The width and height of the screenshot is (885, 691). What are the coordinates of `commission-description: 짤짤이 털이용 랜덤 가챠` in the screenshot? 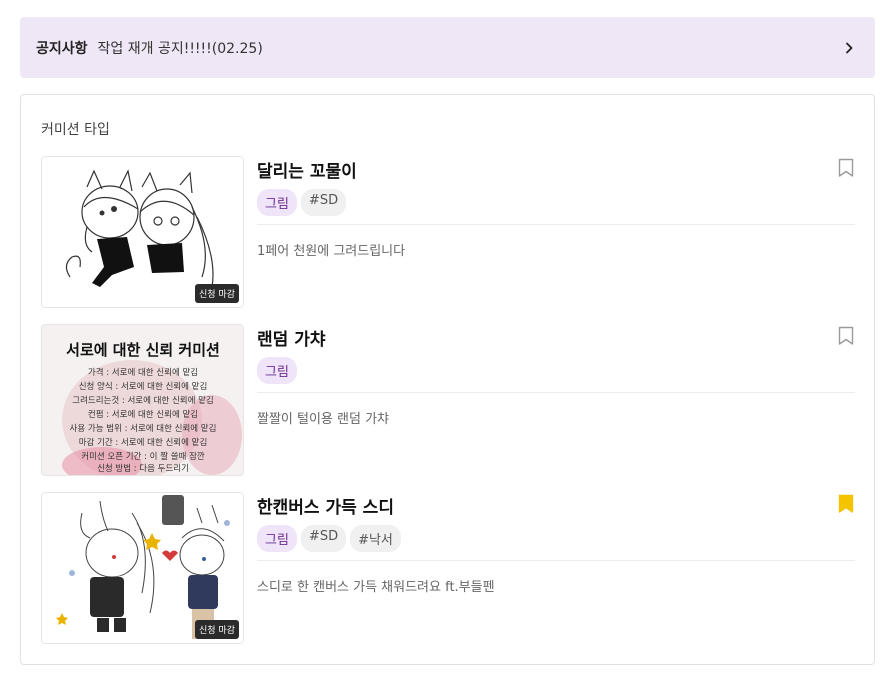 It's located at (323, 419).